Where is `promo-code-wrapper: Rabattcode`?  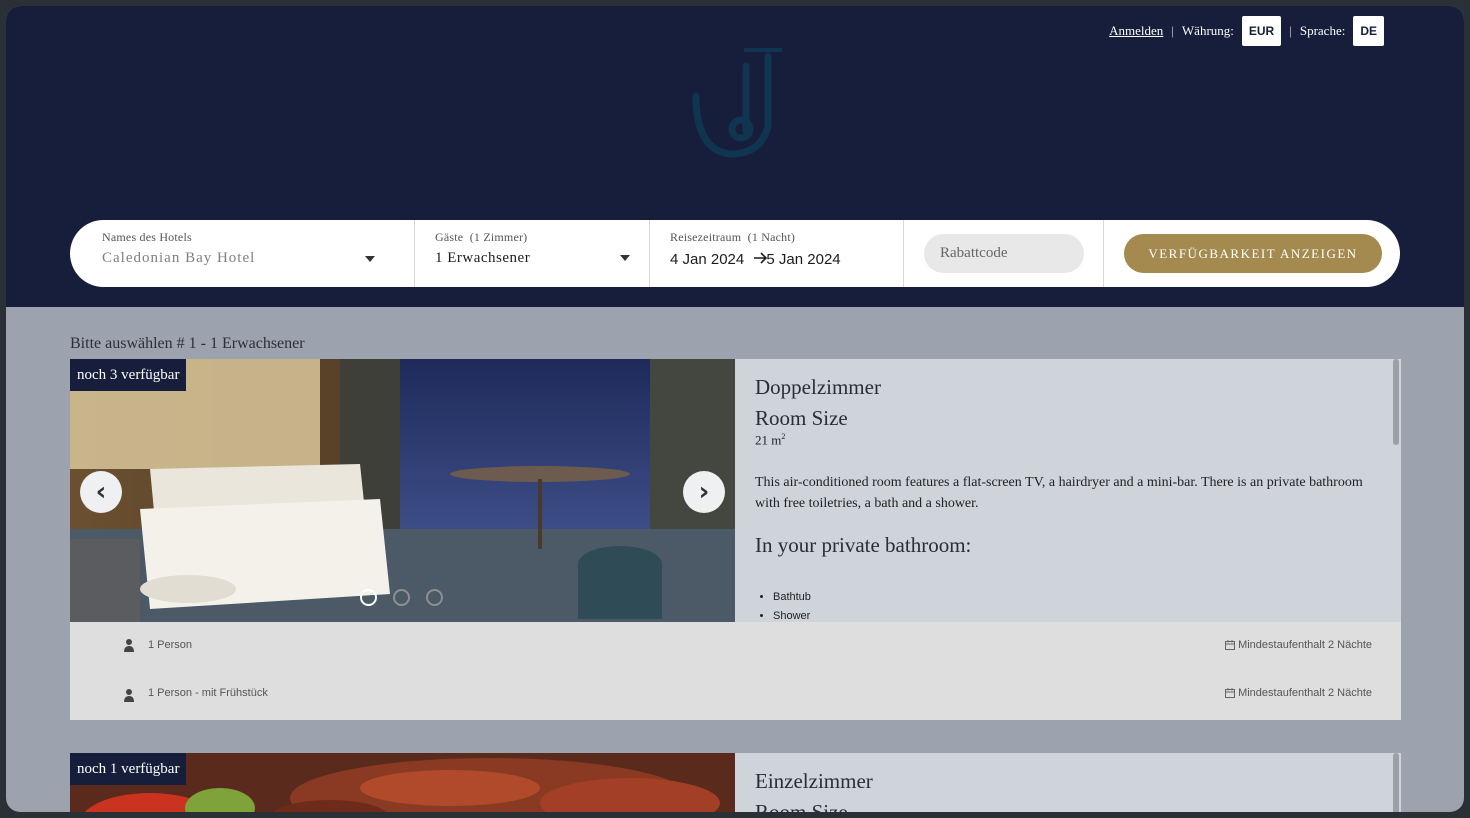
promo-code-wrapper: Rabattcode is located at coordinates (1004, 253).